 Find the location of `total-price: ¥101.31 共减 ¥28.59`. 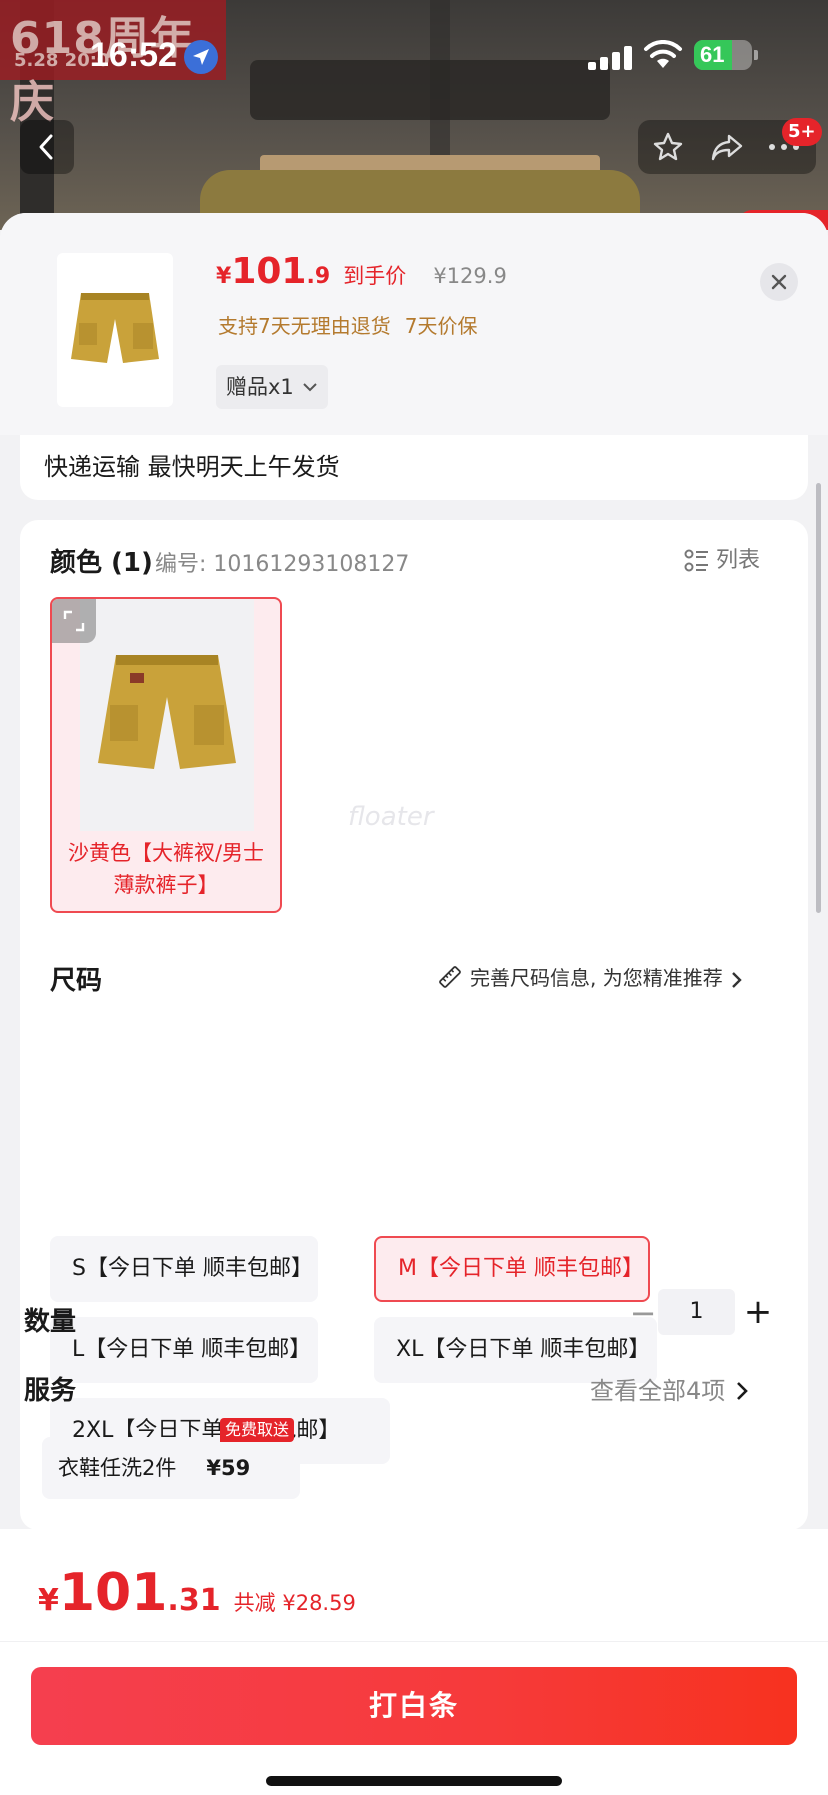

total-price: ¥101.31 共减 ¥28.59 is located at coordinates (197, 1593).